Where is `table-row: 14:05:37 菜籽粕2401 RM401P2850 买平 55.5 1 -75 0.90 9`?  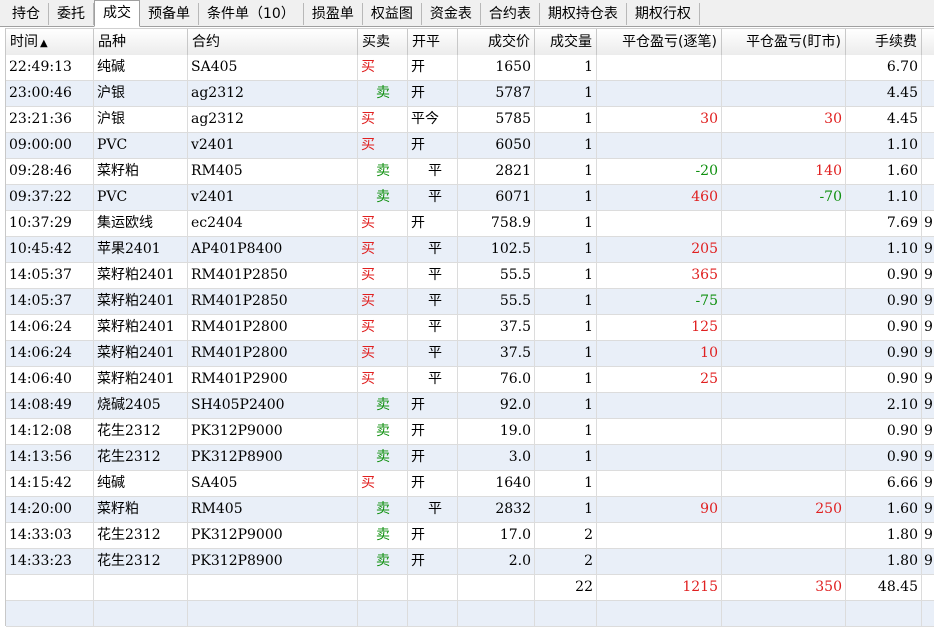
table-row: 14:05:37 菜籽粕2401 RM401P2850 买平 55.5 1 -75 0.90 9 is located at coordinates (470, 302).